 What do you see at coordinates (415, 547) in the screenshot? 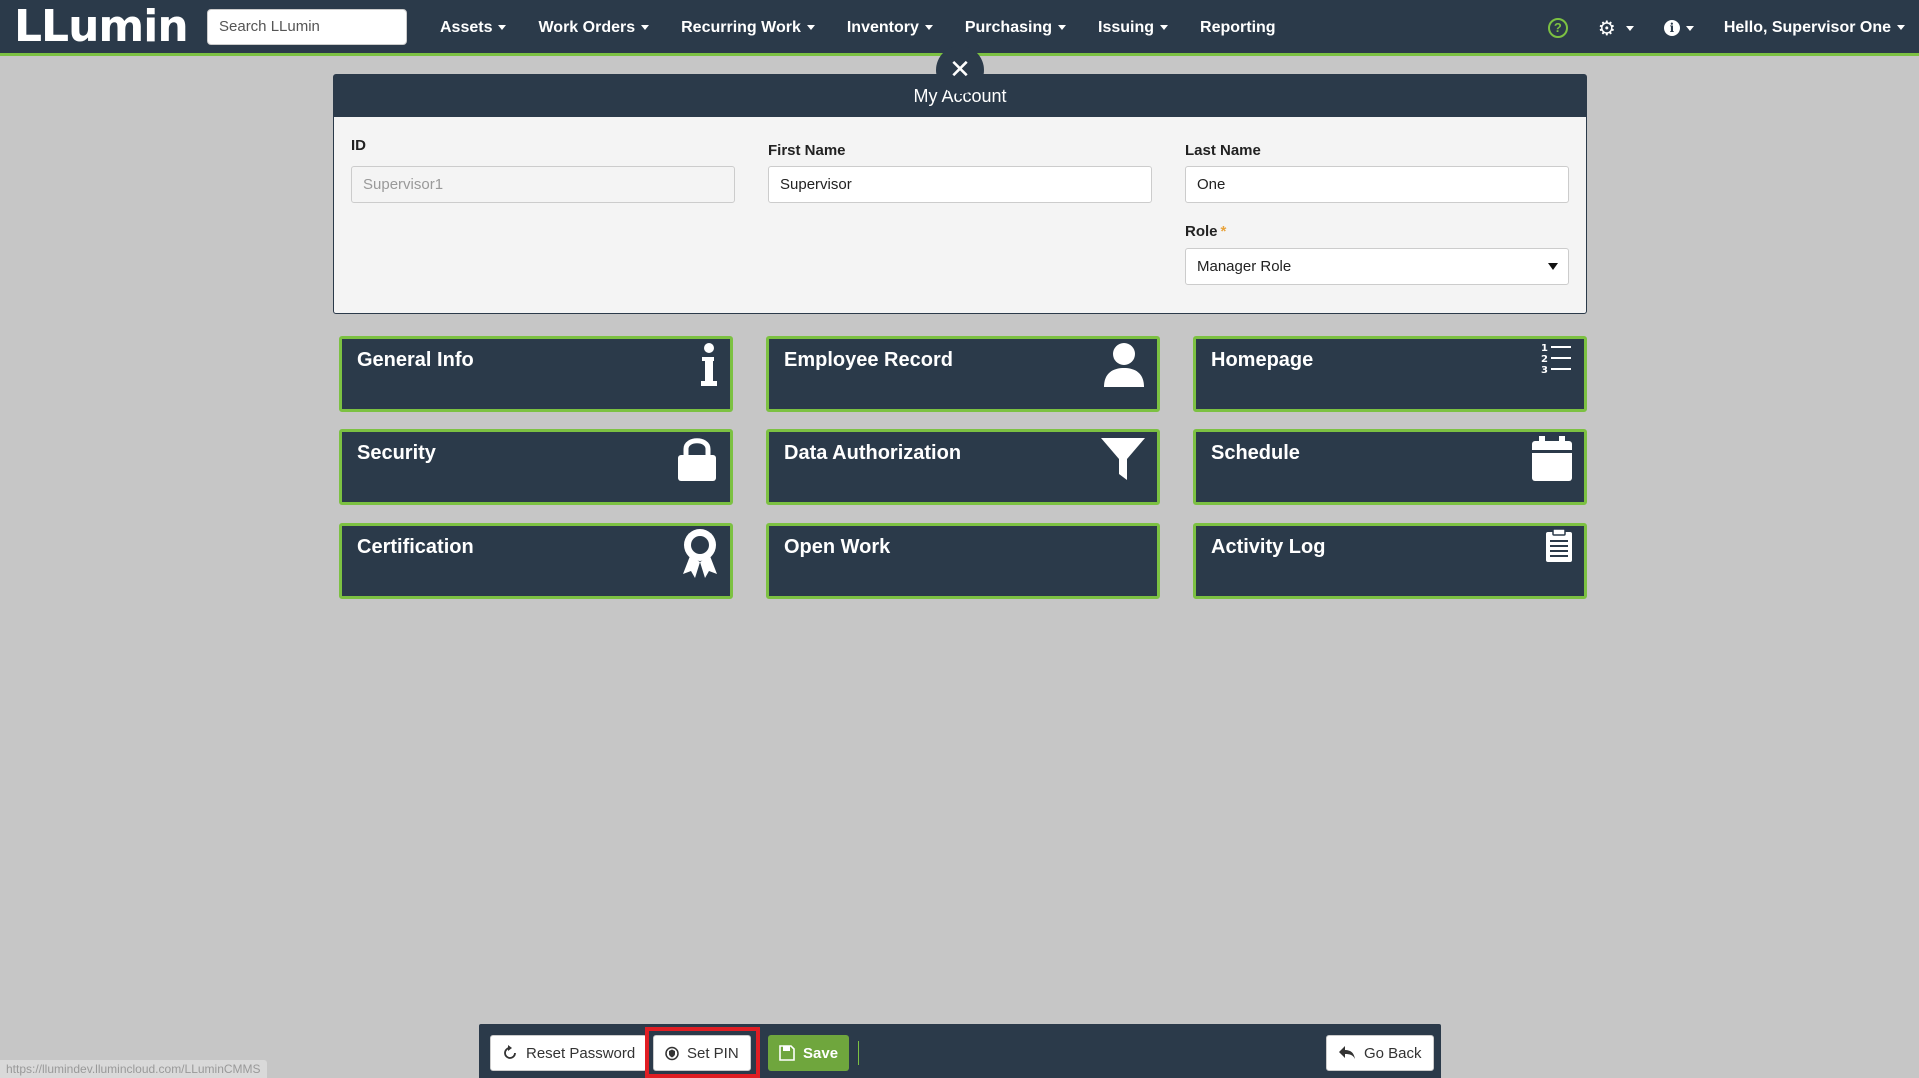
I see `tile-label: Certification` at bounding box center [415, 547].